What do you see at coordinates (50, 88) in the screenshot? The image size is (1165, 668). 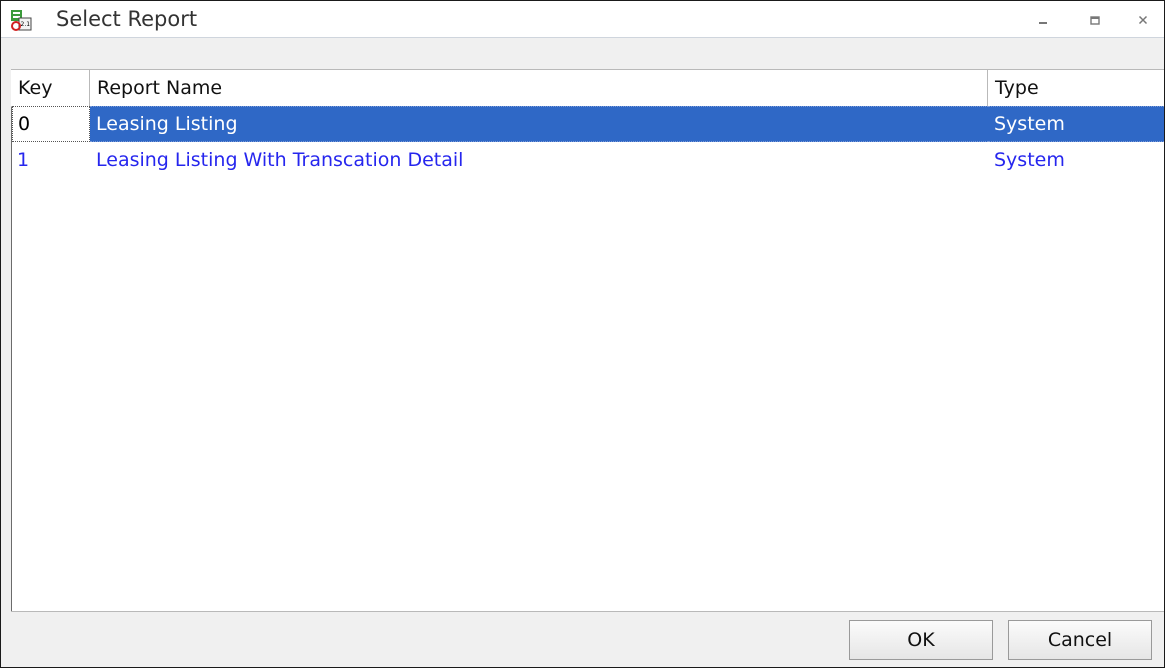 I see `column-header-key: Key` at bounding box center [50, 88].